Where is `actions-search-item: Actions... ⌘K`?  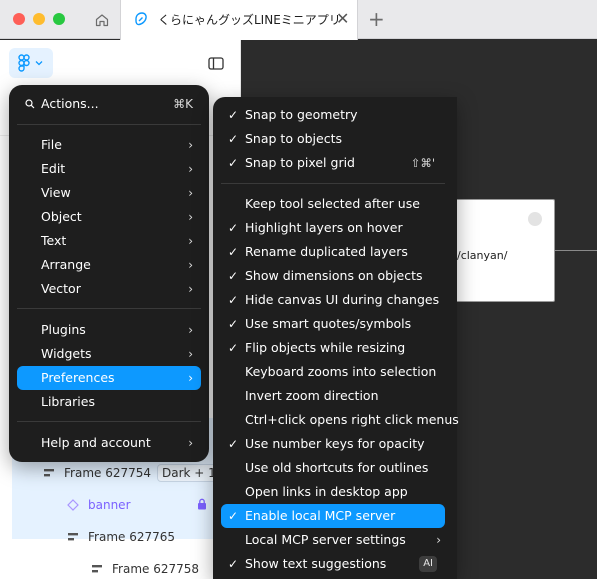
actions-search-item: Actions... ⌘K is located at coordinates (109, 104).